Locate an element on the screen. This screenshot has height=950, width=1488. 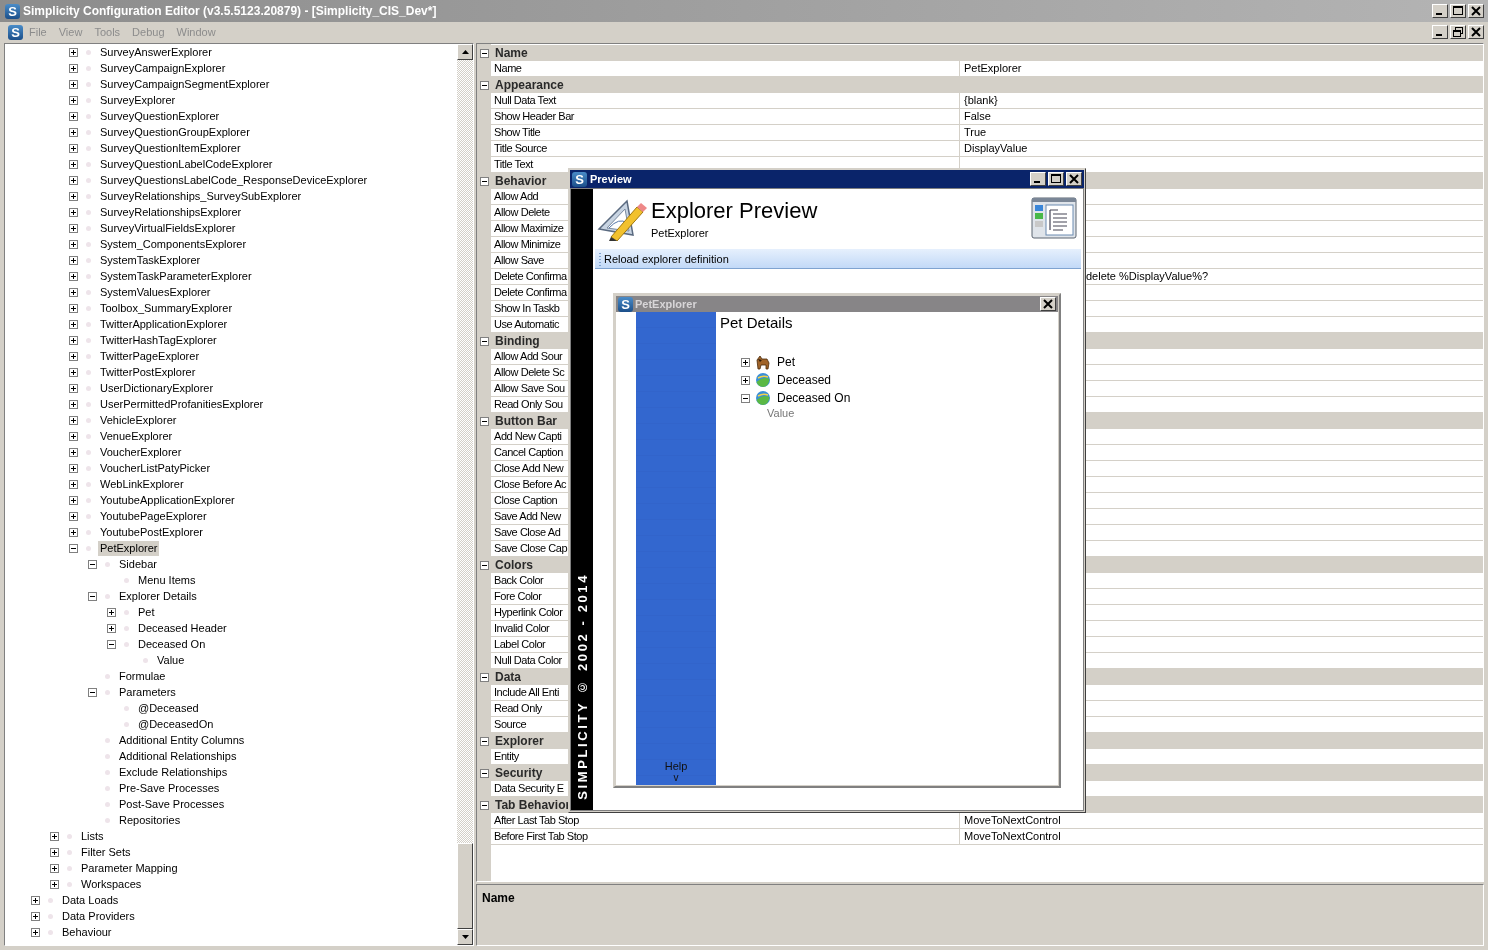
tree-item: System_ComponentsExplorer is located at coordinates (173, 244).